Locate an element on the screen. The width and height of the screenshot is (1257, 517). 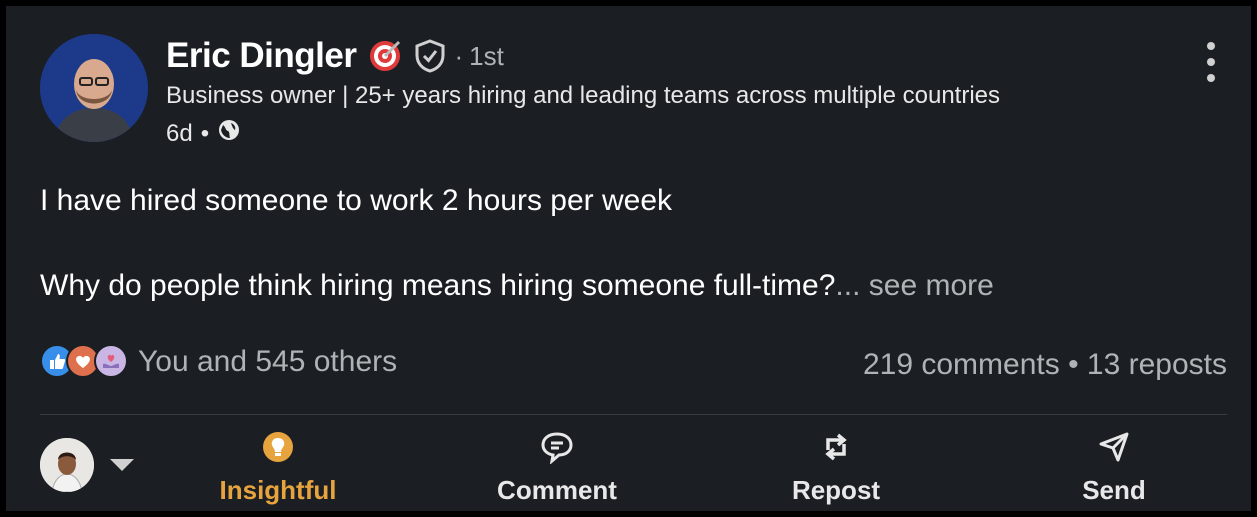
post-meta: 6d • is located at coordinates (203, 133).